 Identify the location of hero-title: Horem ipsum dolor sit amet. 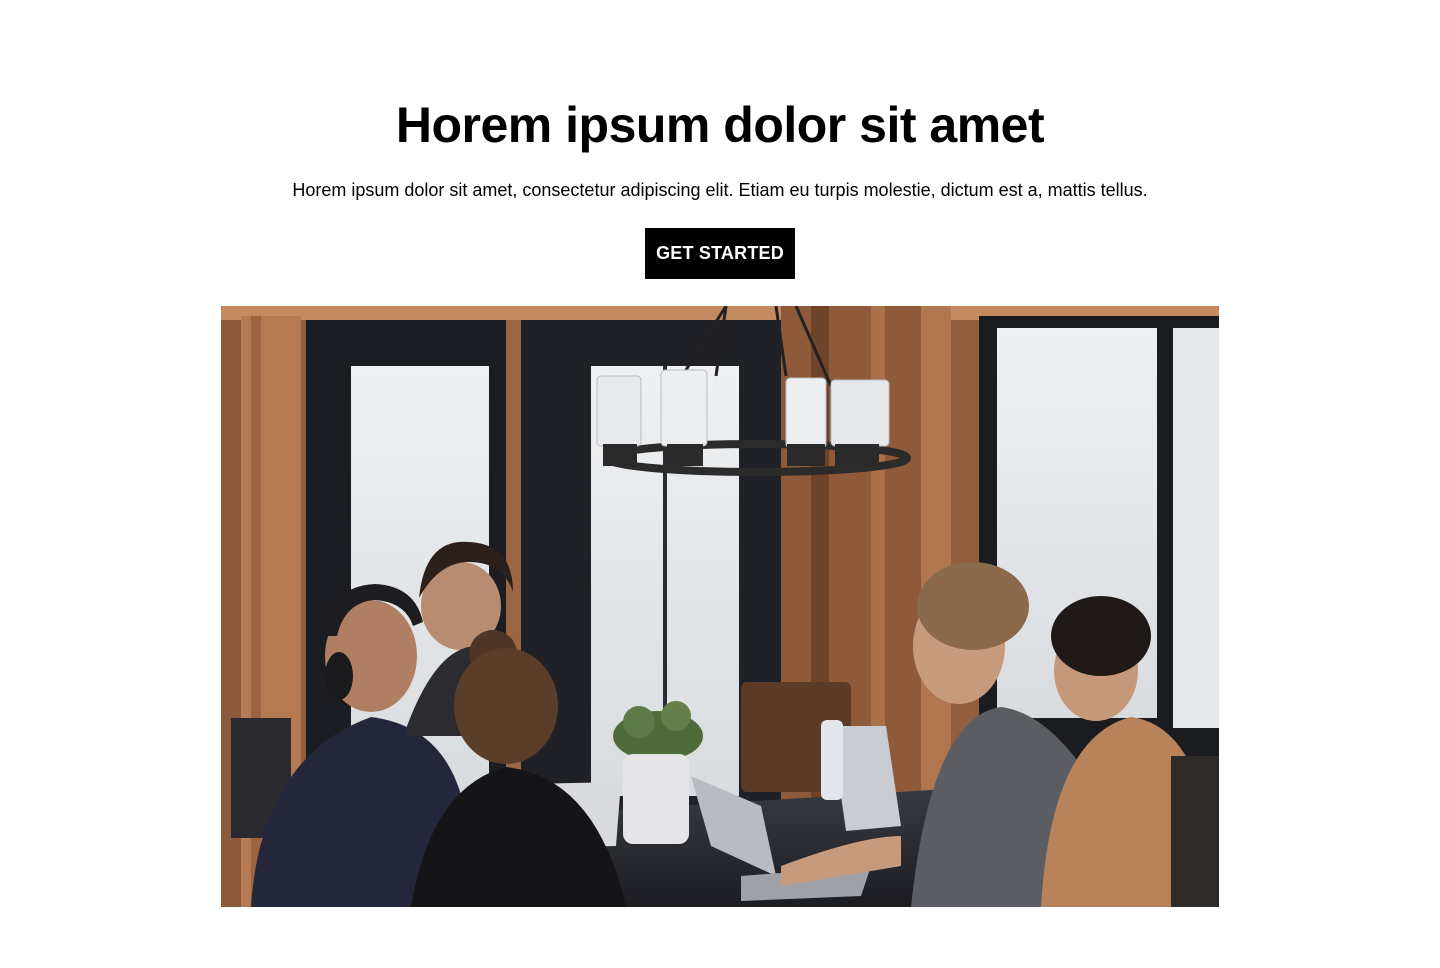
(720, 125).